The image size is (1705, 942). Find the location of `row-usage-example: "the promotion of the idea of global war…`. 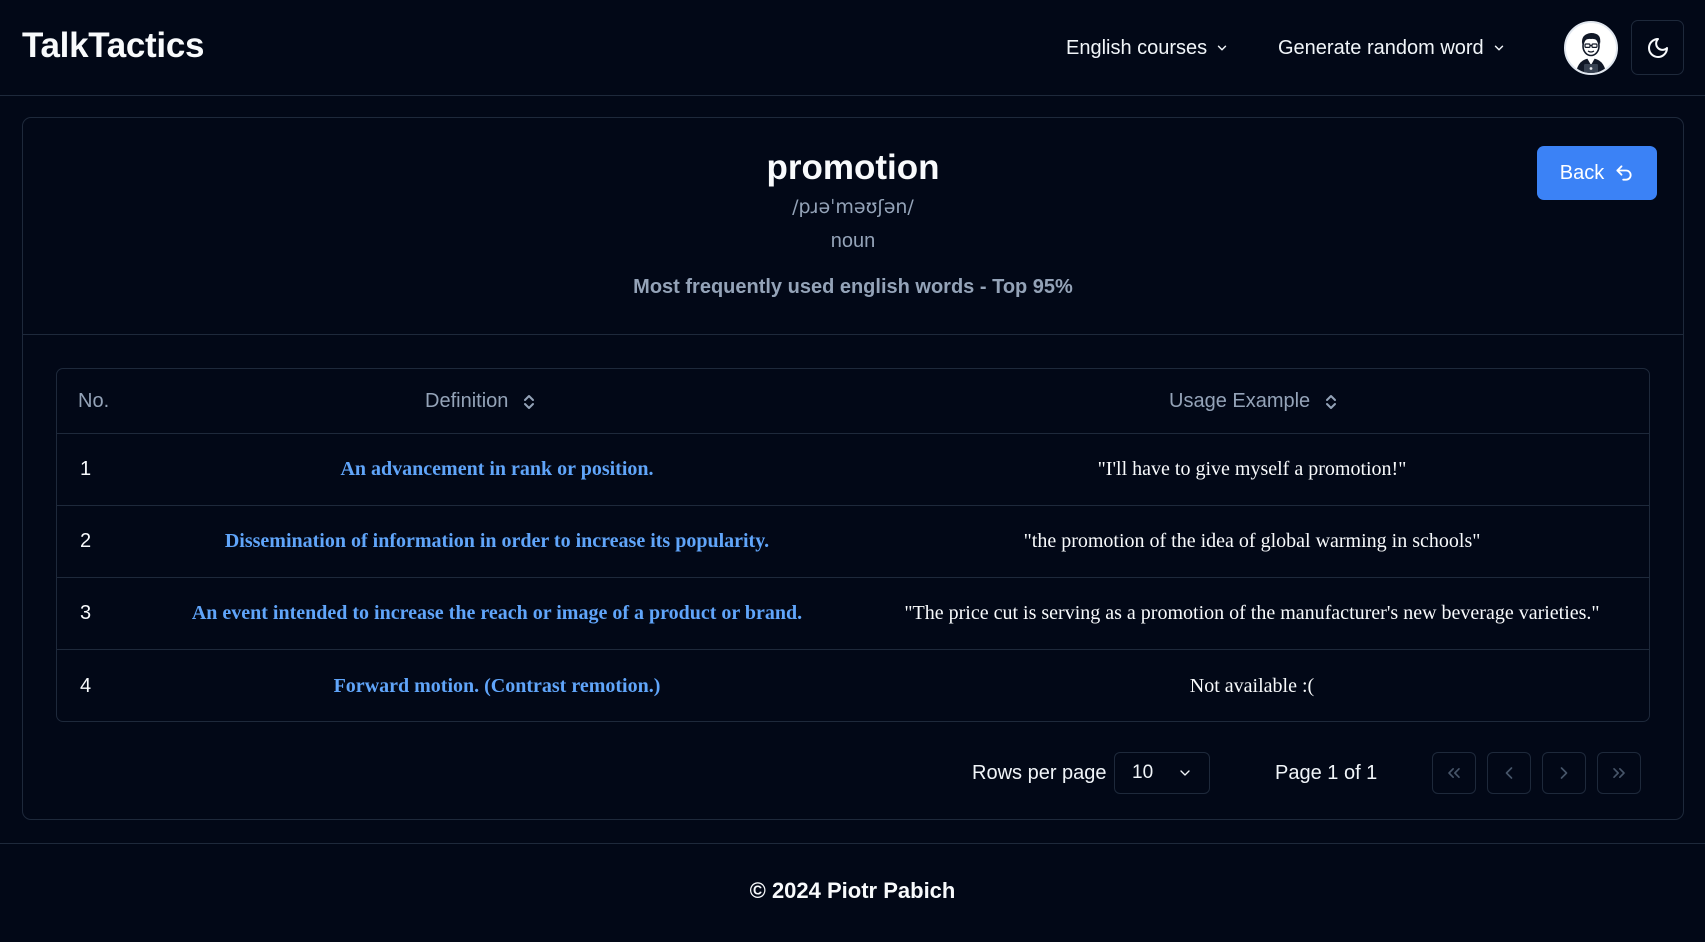

row-usage-example: "the promotion of the idea of global war… is located at coordinates (1252, 541).